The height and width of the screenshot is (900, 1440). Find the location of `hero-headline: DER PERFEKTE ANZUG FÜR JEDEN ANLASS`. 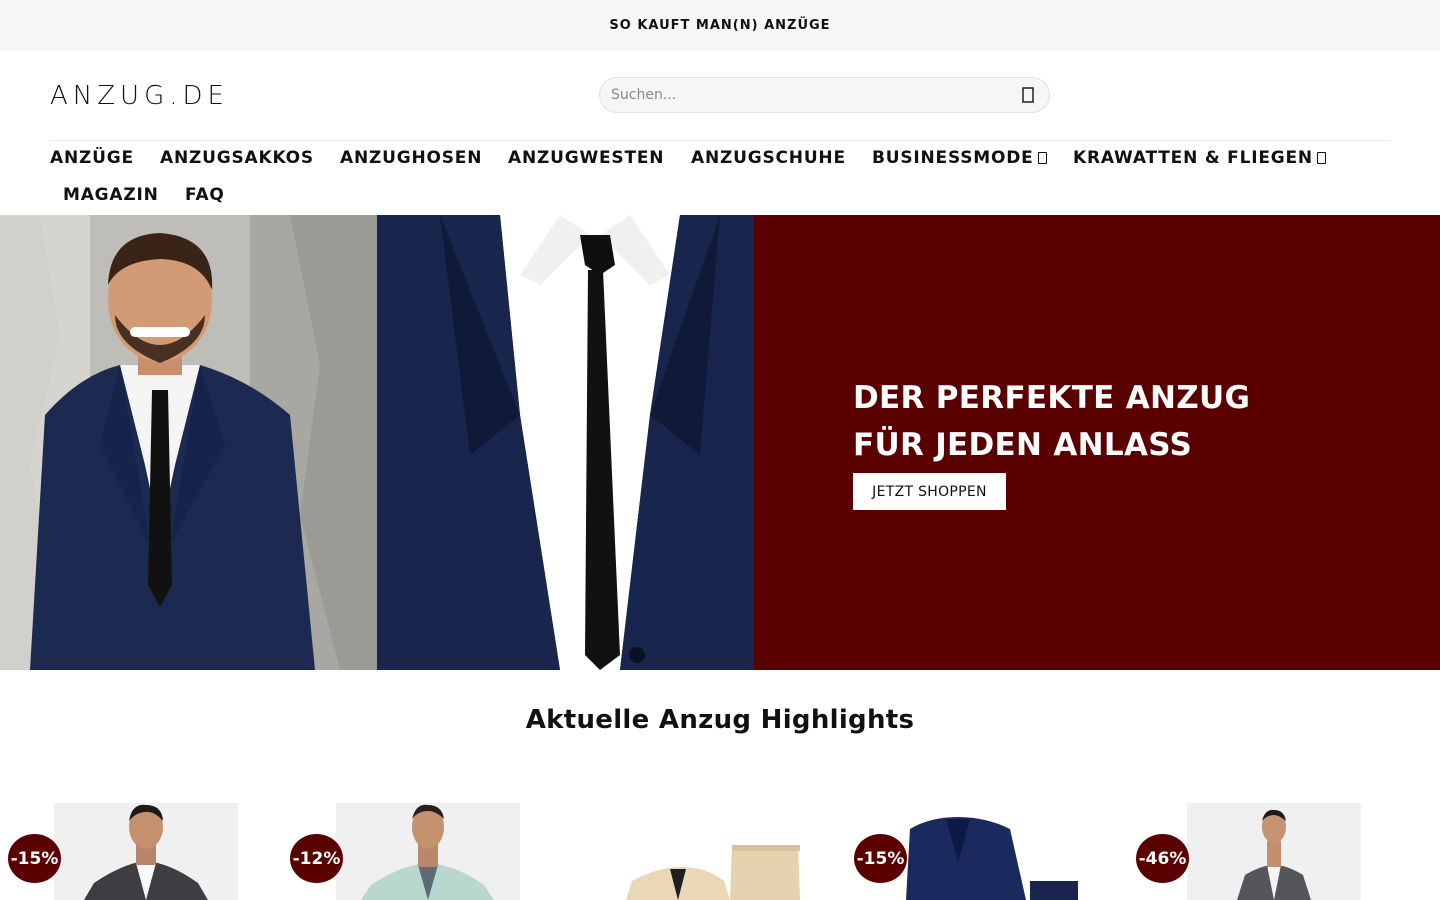

hero-headline: DER PERFEKTE ANZUG FÜR JEDEN ANLASS is located at coordinates (1052, 421).